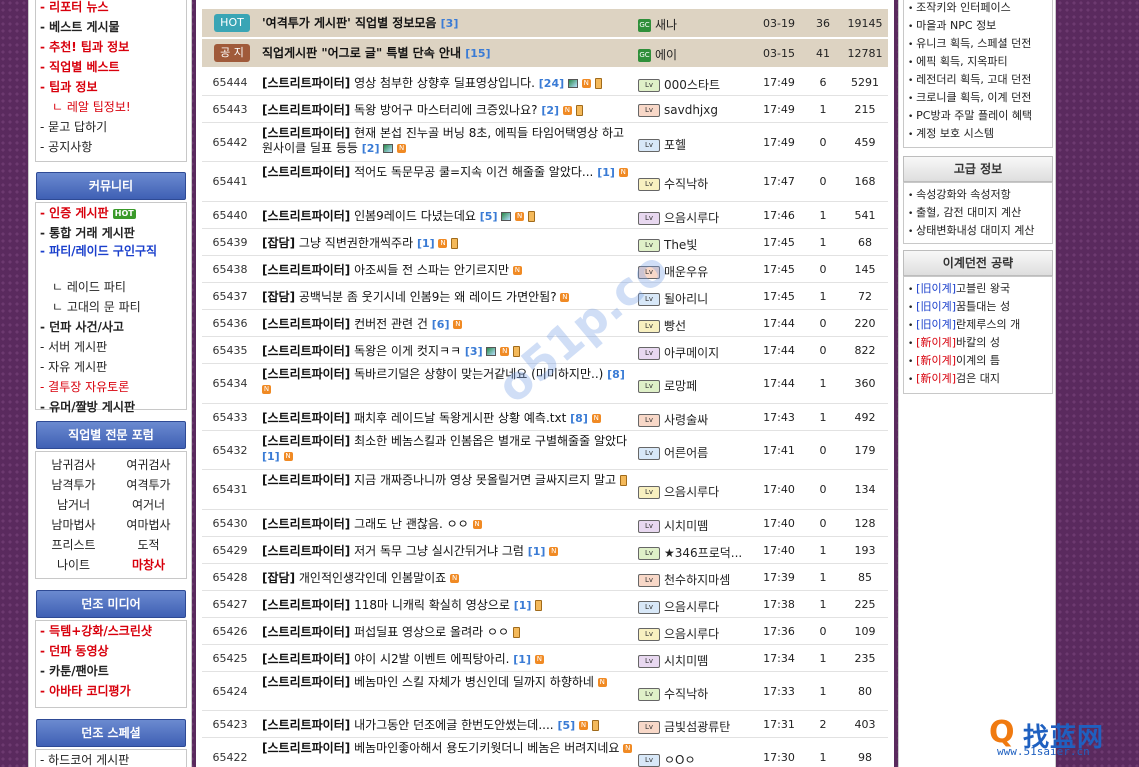 Image resolution: width=1139 pixels, height=767 pixels. Describe the element at coordinates (448, 351) in the screenshot. I see `post-subject: [스트리트파이터] 독왕은 이게 컷지ㅋㅋ [3] N` at that location.